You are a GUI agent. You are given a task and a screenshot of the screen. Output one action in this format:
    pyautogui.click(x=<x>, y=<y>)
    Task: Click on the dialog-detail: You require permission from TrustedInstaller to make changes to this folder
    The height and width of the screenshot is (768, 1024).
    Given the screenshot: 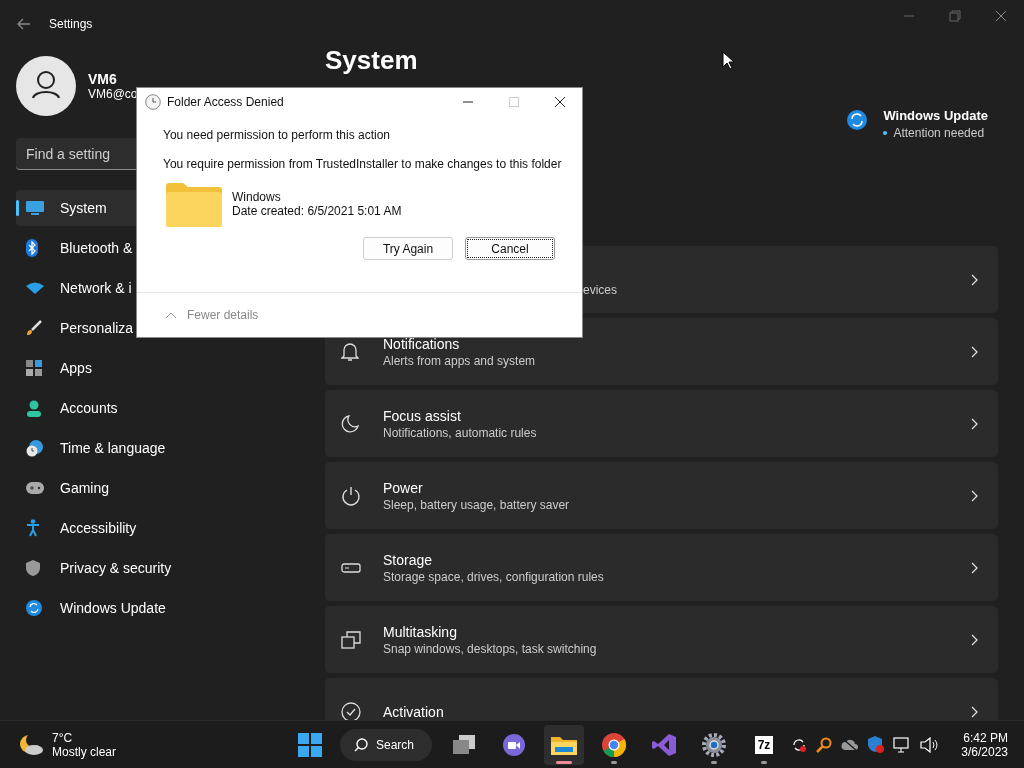 What is the action you would take?
    pyautogui.click(x=363, y=164)
    